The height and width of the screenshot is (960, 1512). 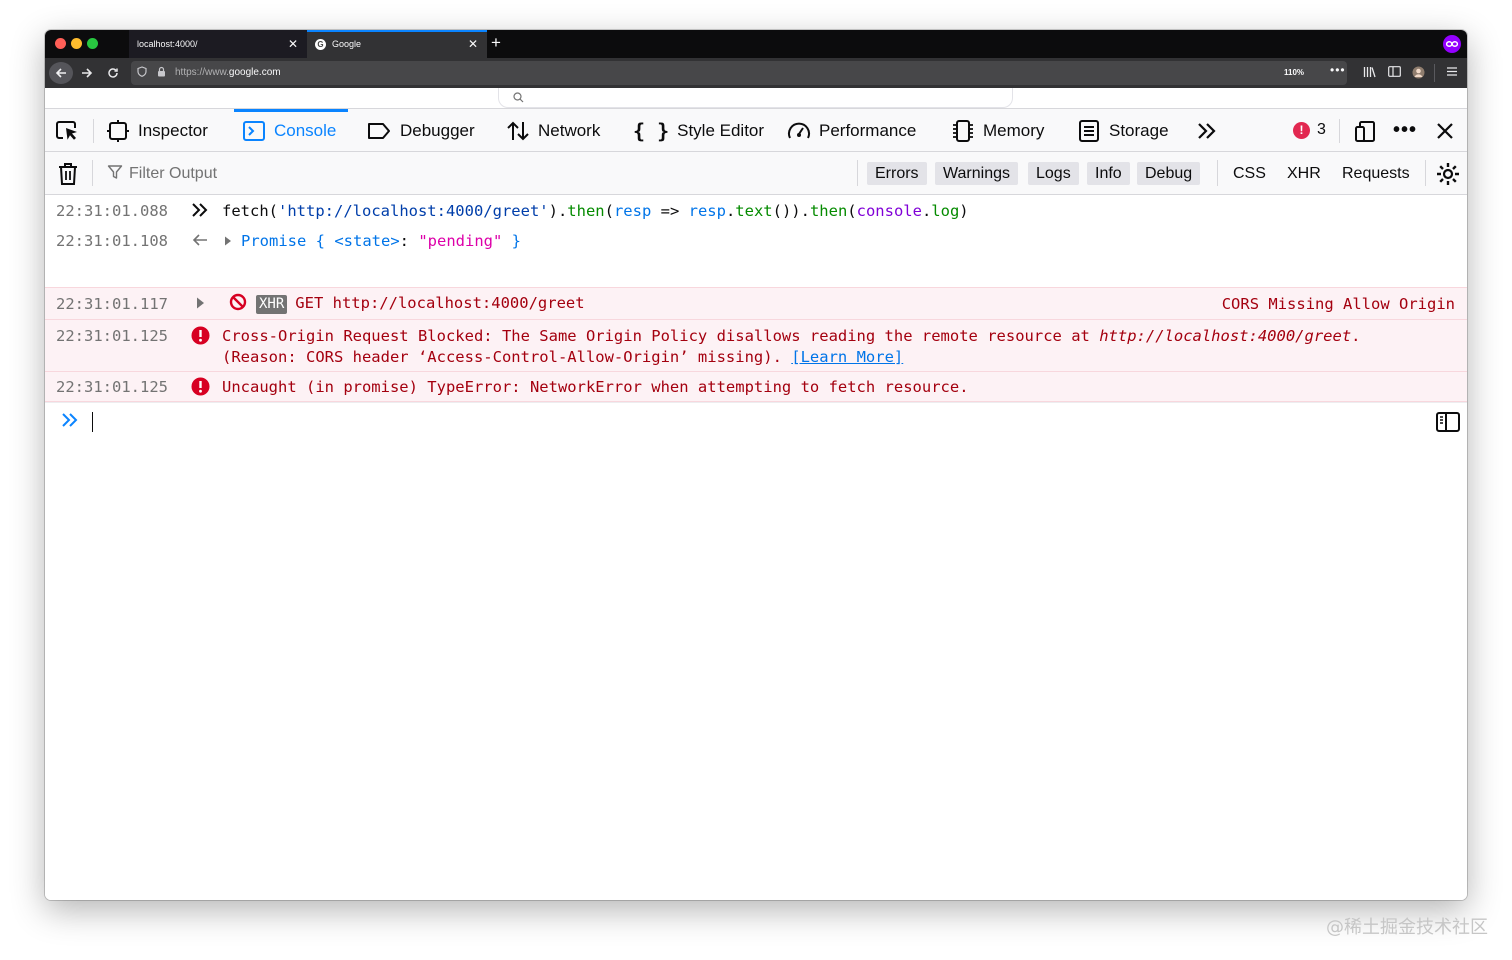 What do you see at coordinates (413, 211) in the screenshot?
I see `code-token: 'http://localhost:4000/greet'` at bounding box center [413, 211].